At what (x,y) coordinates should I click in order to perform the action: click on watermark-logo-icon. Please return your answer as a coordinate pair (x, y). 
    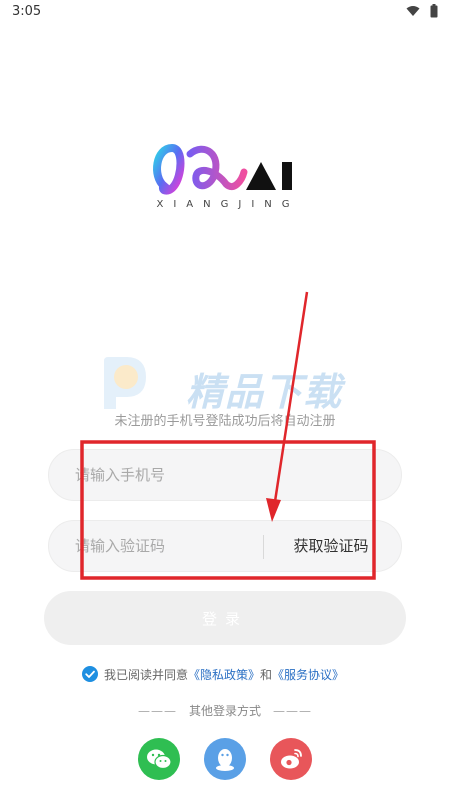
    Looking at the image, I should click on (125, 383).